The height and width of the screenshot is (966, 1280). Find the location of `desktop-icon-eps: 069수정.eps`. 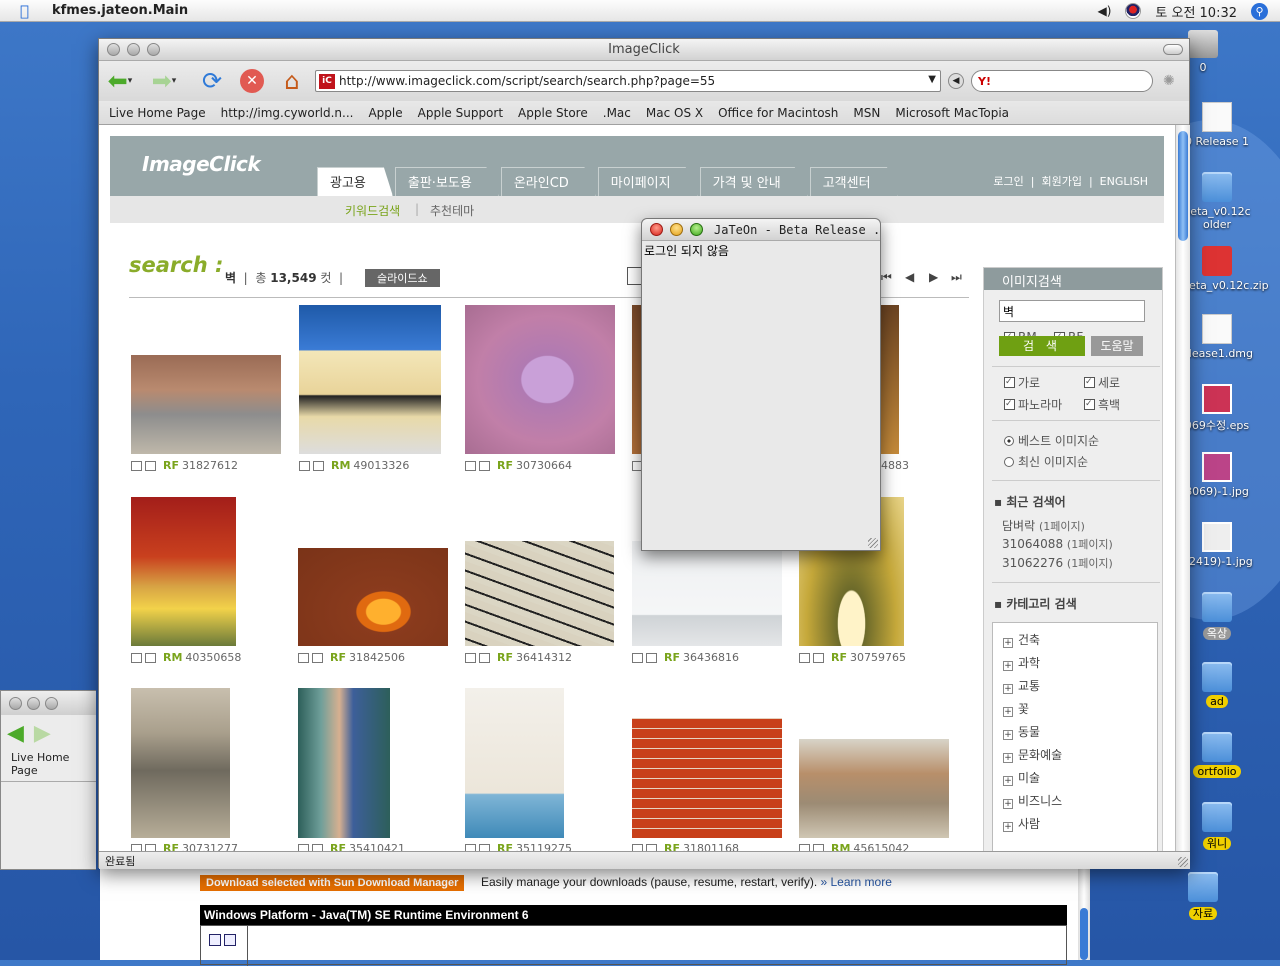

desktop-icon-eps: 069수정.eps is located at coordinates (1217, 408).